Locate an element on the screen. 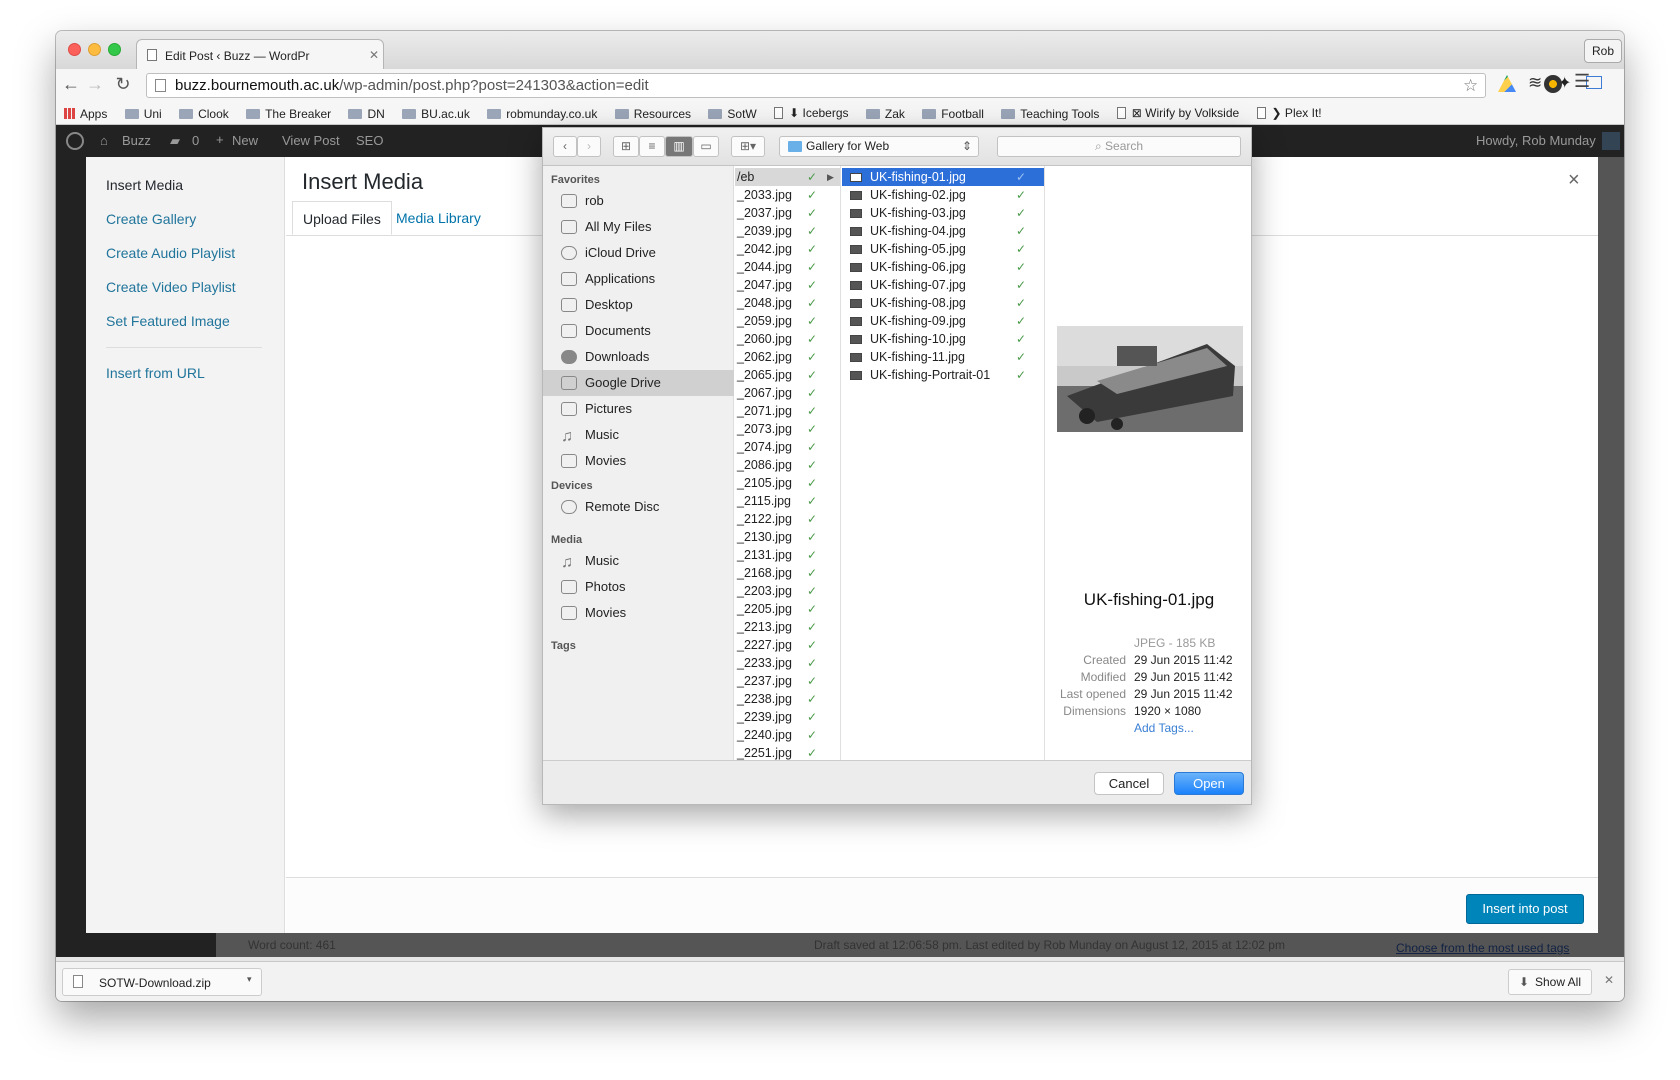  file-row: UK-fishing-Portrait-01 ✓ is located at coordinates (943, 375).